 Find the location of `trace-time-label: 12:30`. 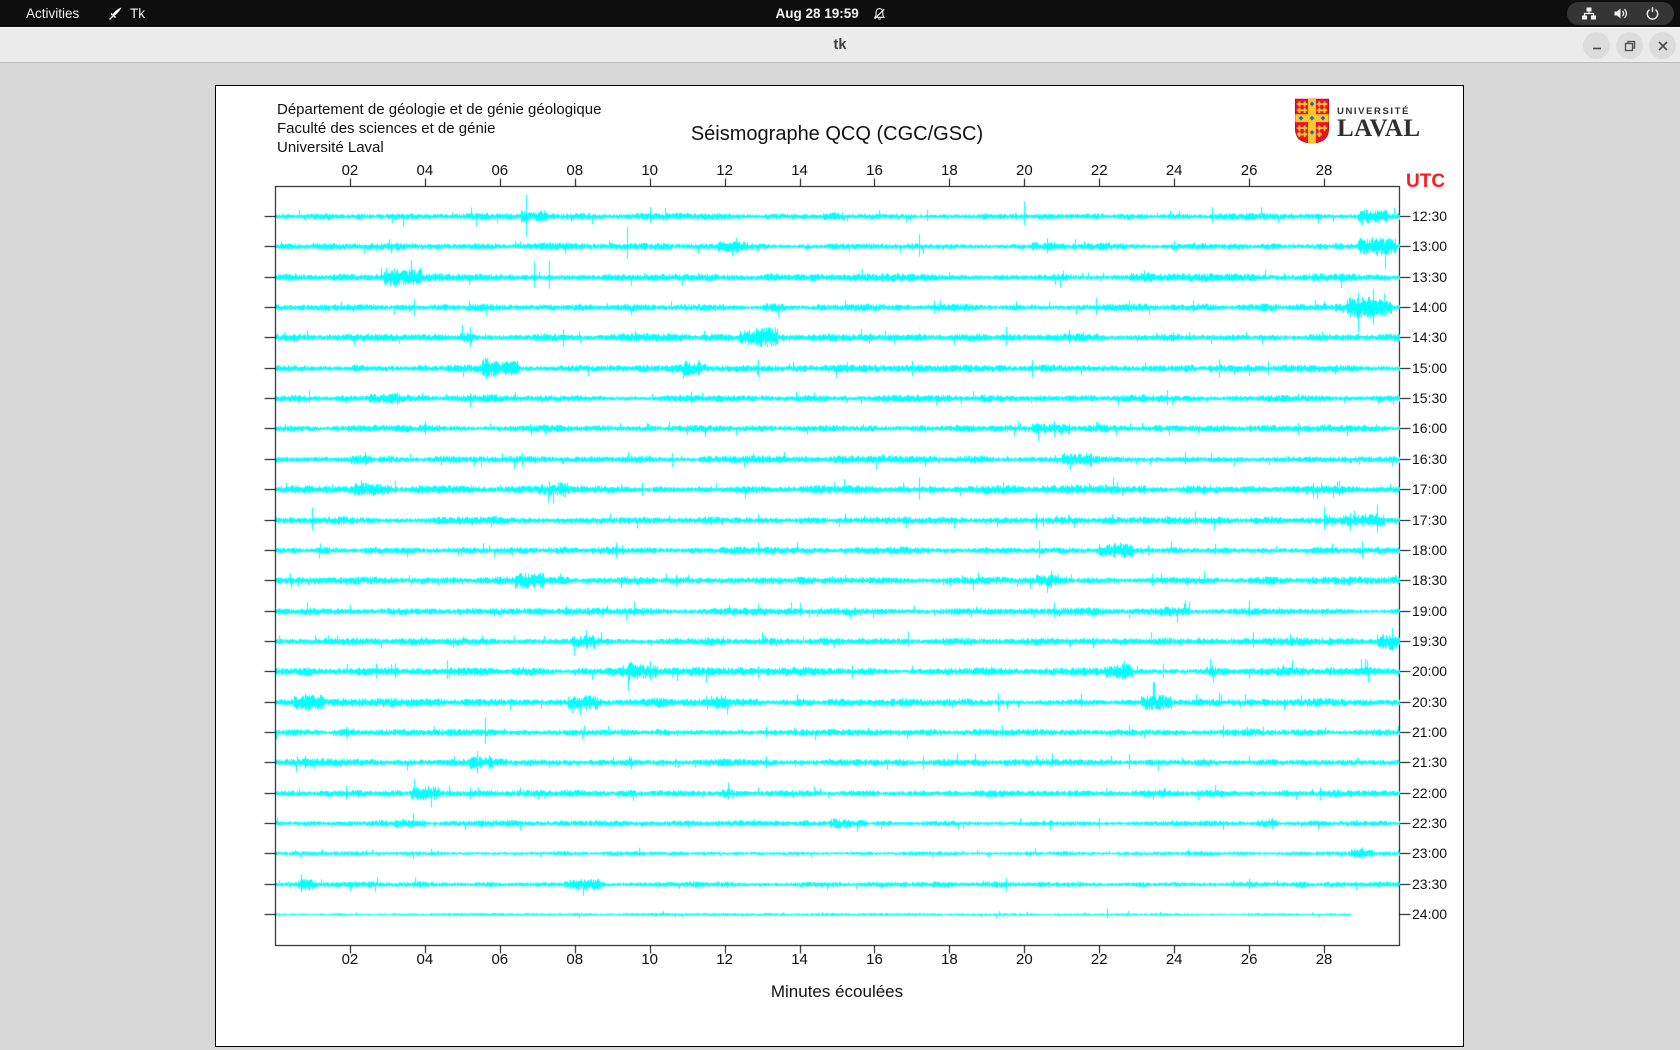

trace-time-label: 12:30 is located at coordinates (1430, 216).